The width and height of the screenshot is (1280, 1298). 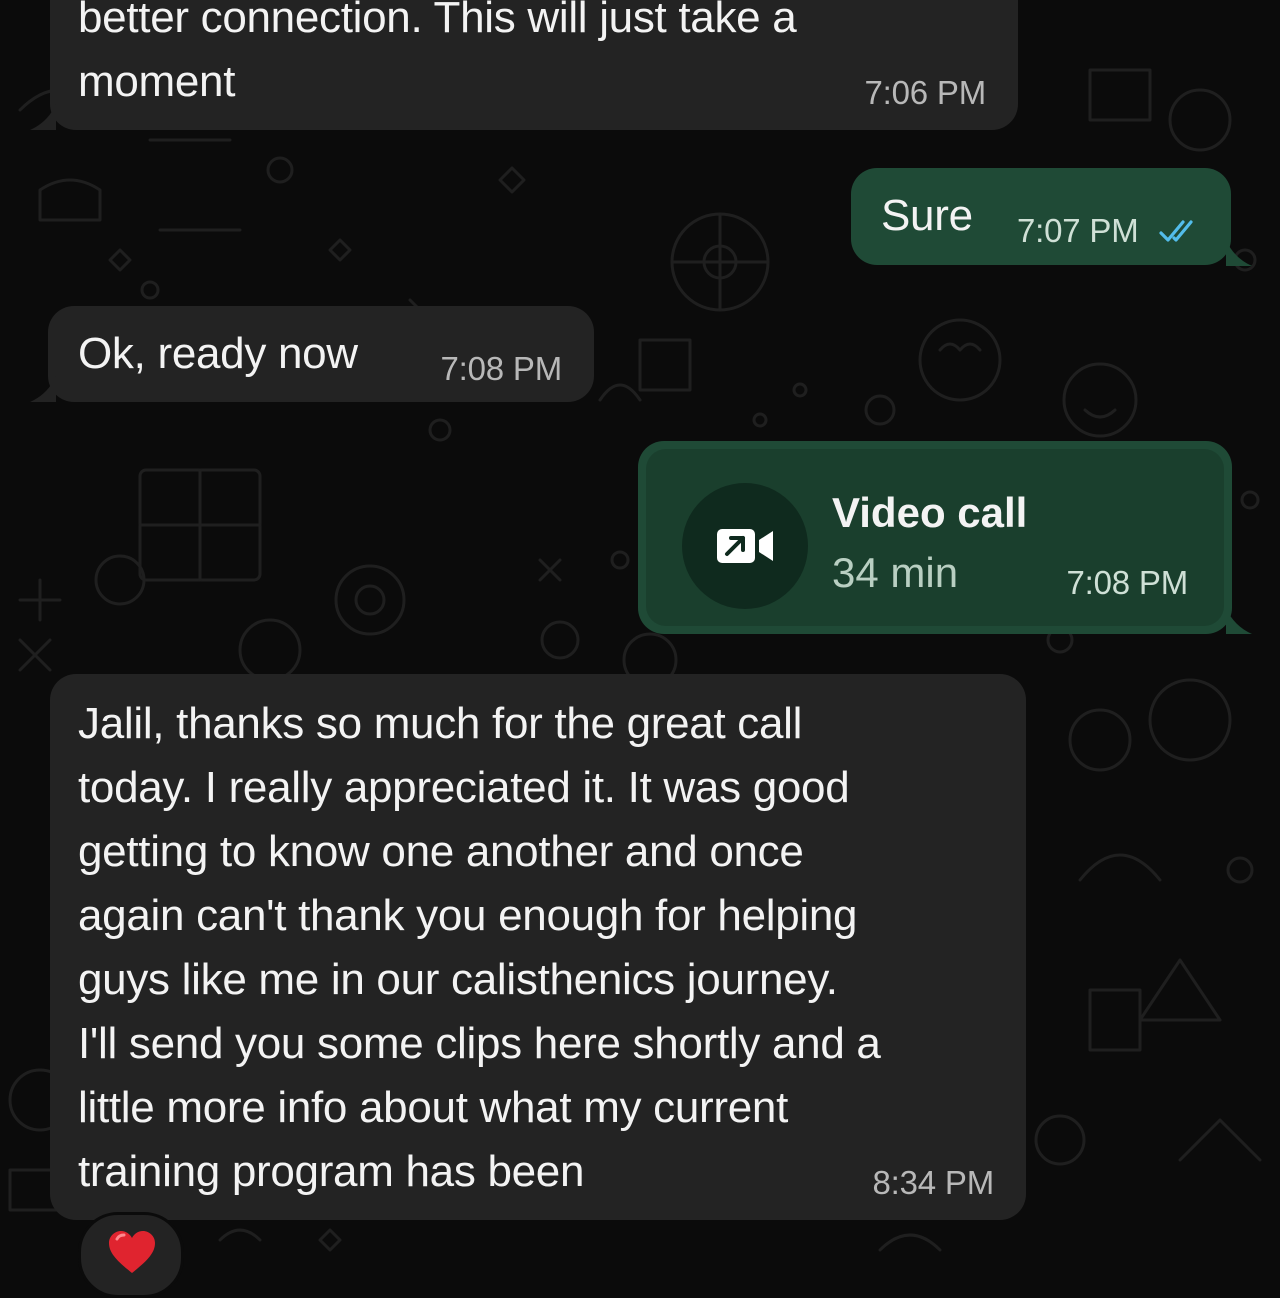 I want to click on read-receipt-icon, so click(x=1176, y=231).